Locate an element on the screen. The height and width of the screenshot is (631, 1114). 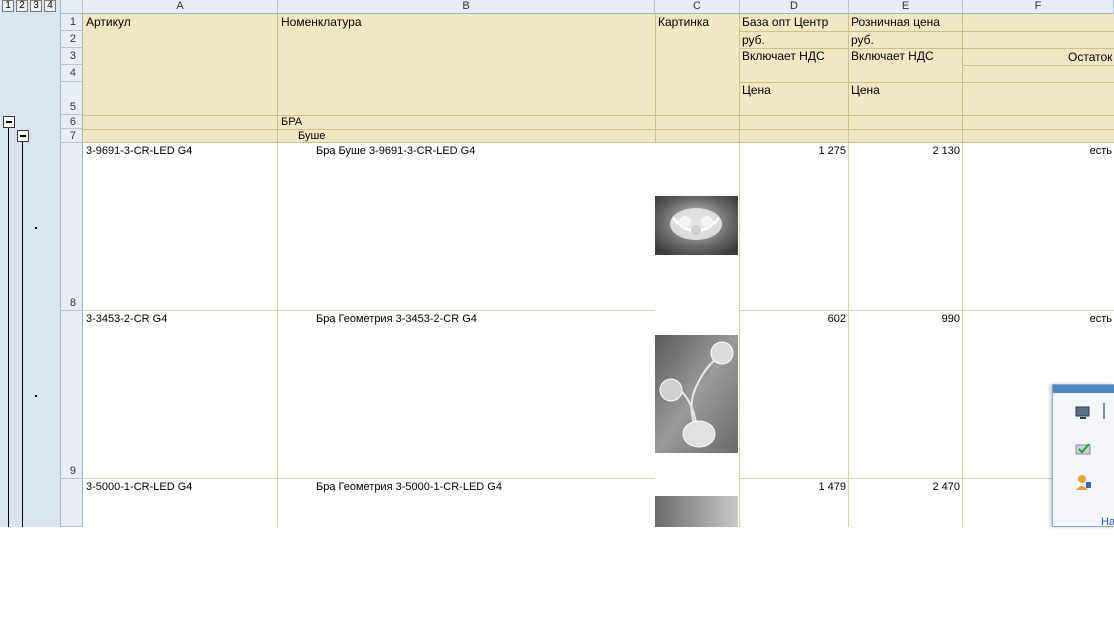
user-key-icon is located at coordinates (1084, 483).